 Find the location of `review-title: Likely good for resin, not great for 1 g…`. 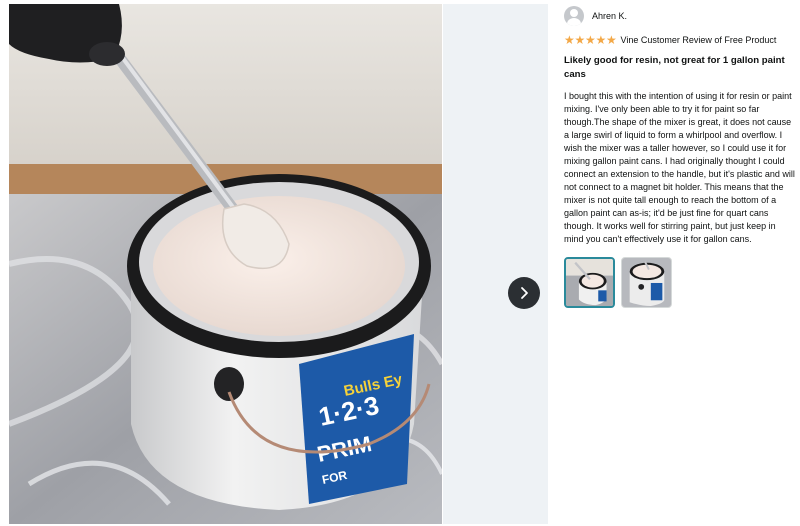

review-title: Likely good for resin, not great for 1 g… is located at coordinates (674, 67).